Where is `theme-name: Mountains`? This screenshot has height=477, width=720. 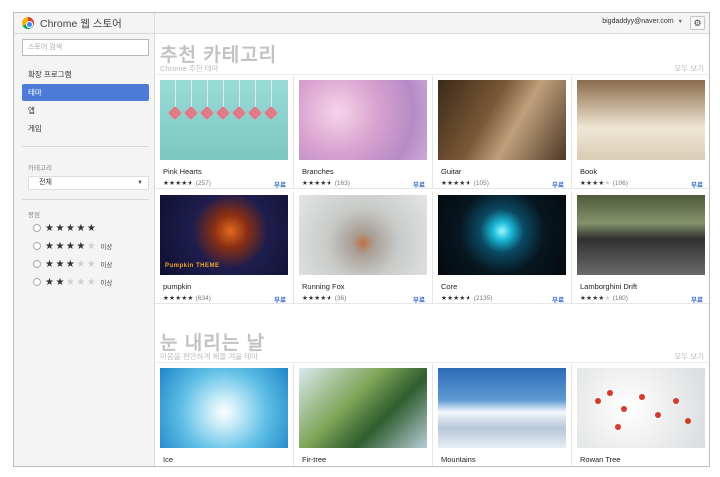
theme-name: Mountains is located at coordinates (458, 459).